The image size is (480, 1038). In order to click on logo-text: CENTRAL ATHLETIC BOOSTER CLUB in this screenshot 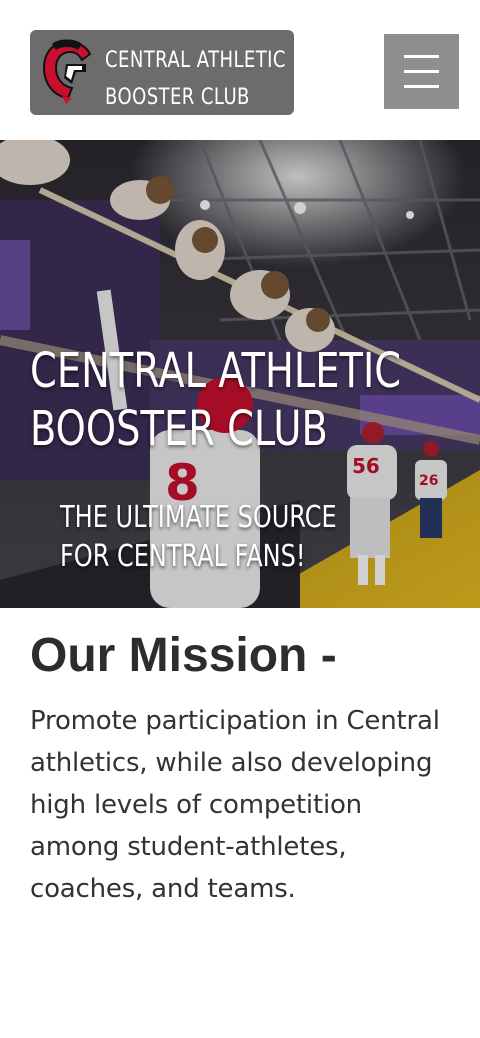, I will do `click(195, 79)`.